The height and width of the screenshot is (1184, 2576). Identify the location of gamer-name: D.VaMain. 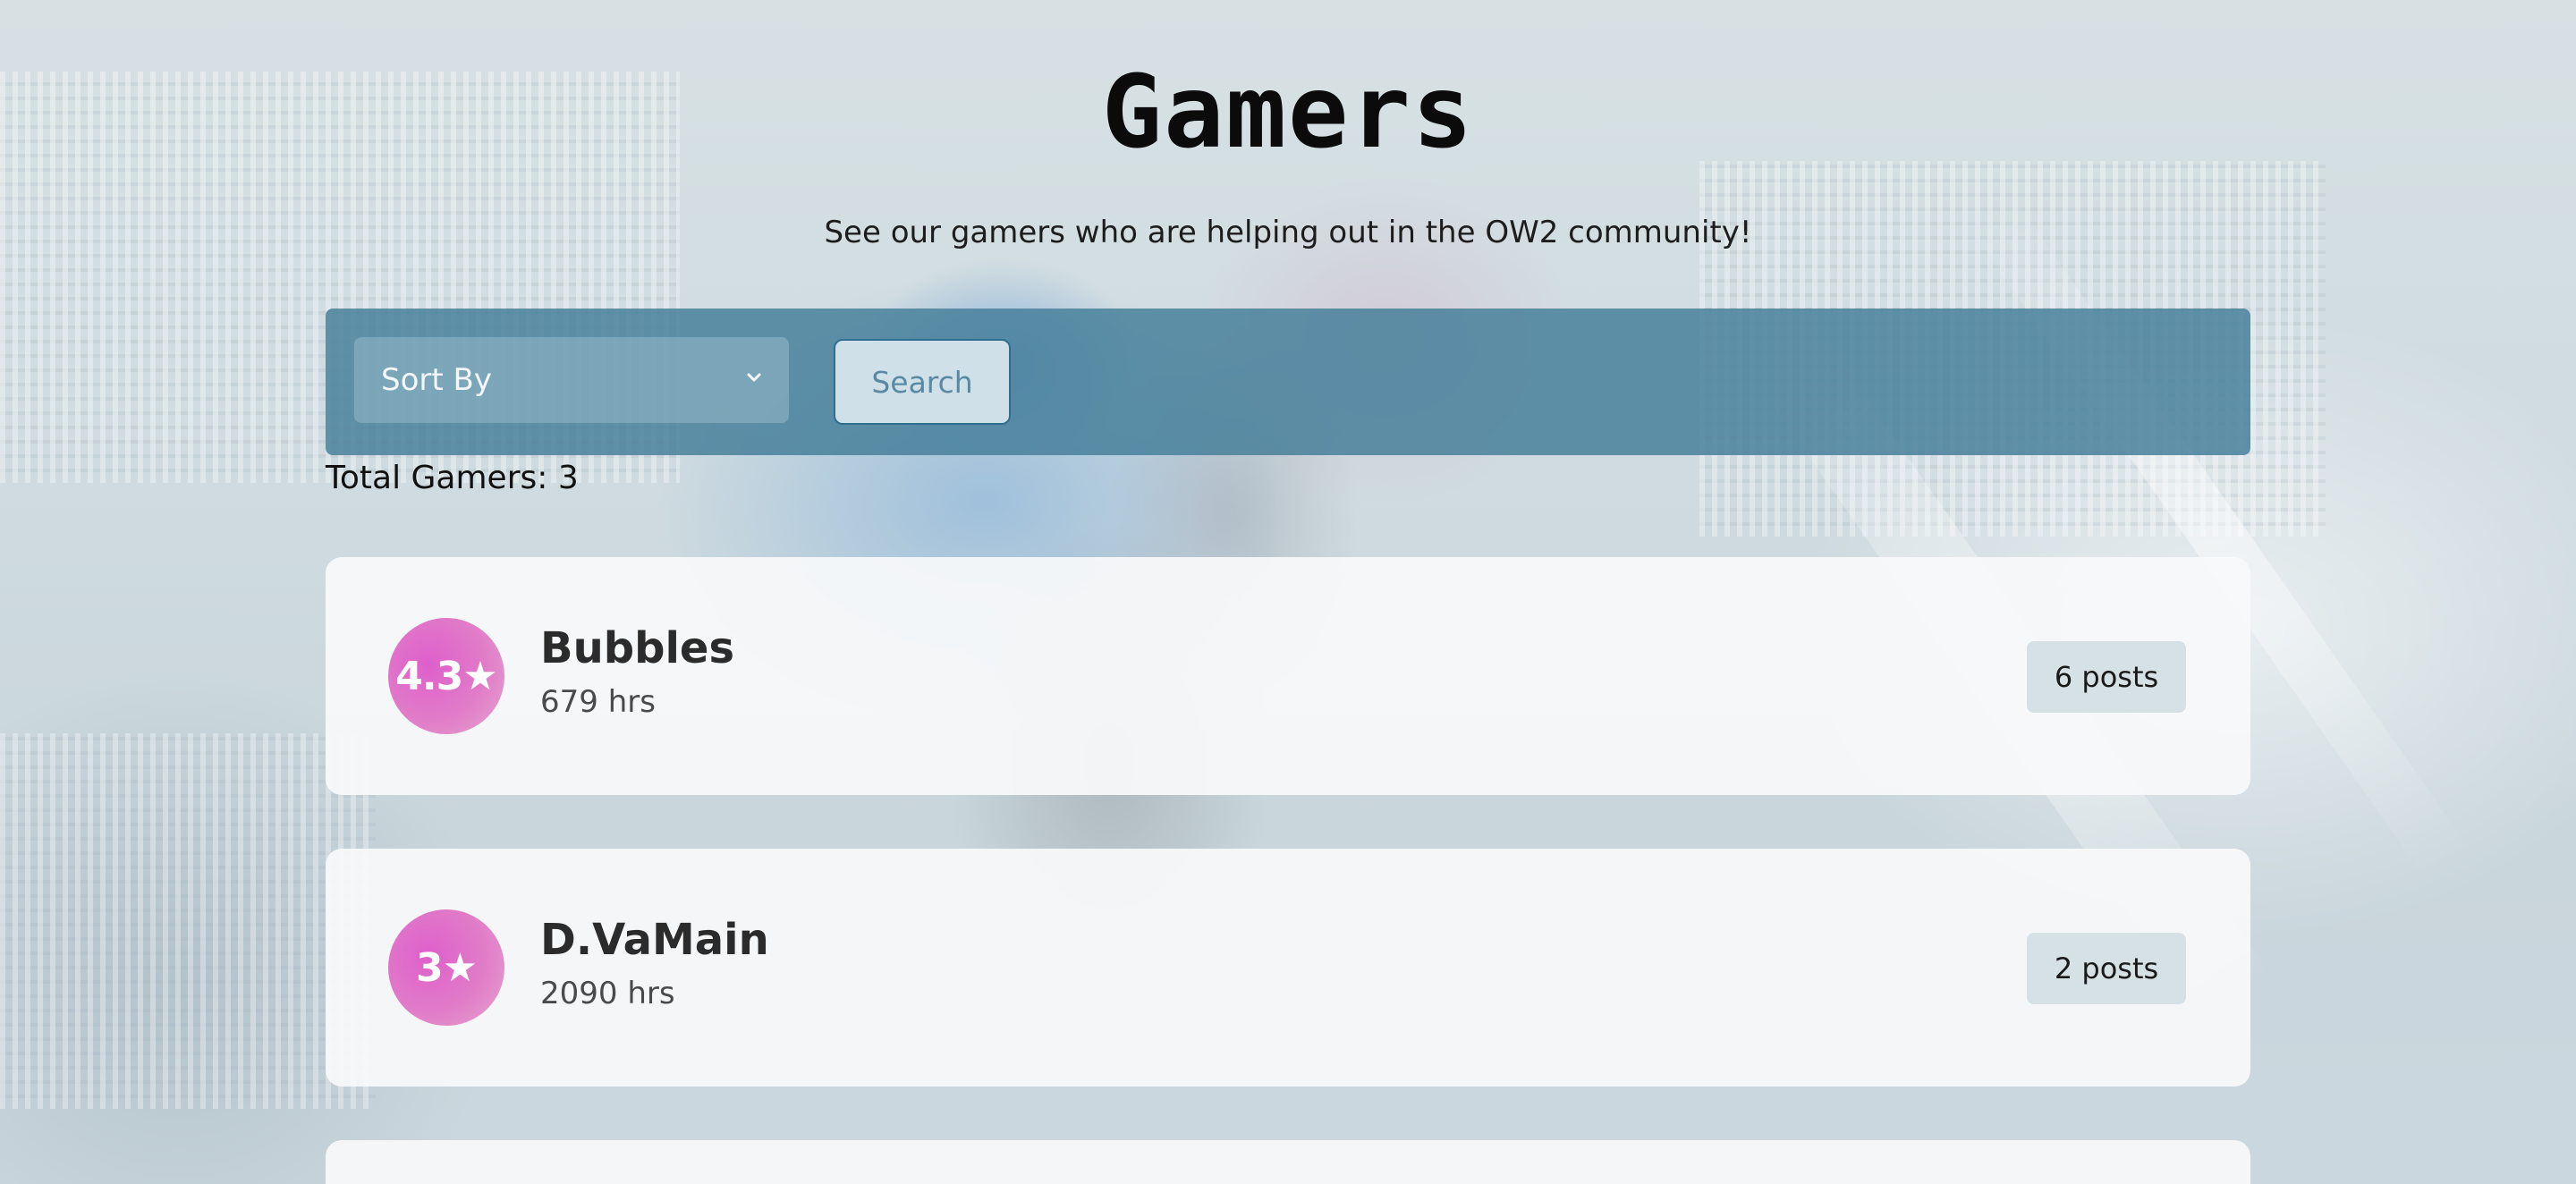
(654, 940).